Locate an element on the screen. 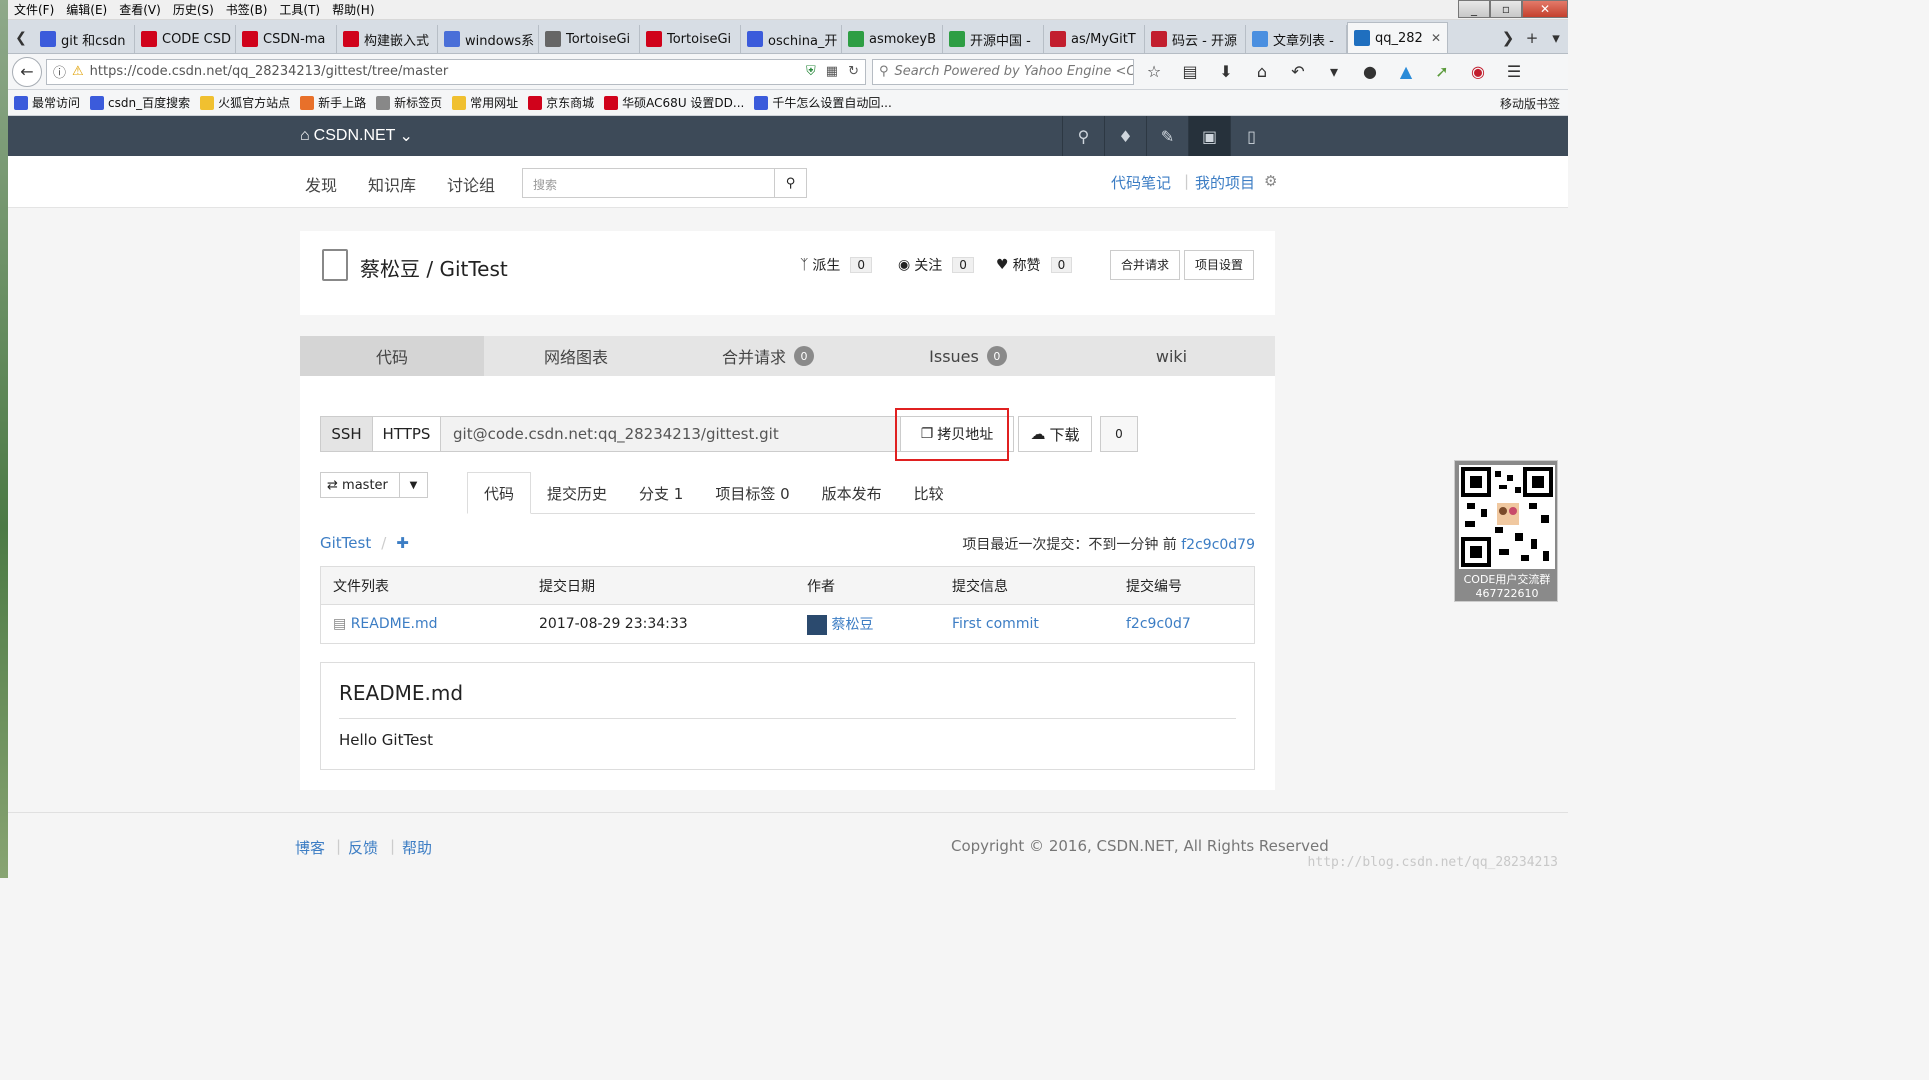  menu-bookmarks: 书签(B) is located at coordinates (247, 9).